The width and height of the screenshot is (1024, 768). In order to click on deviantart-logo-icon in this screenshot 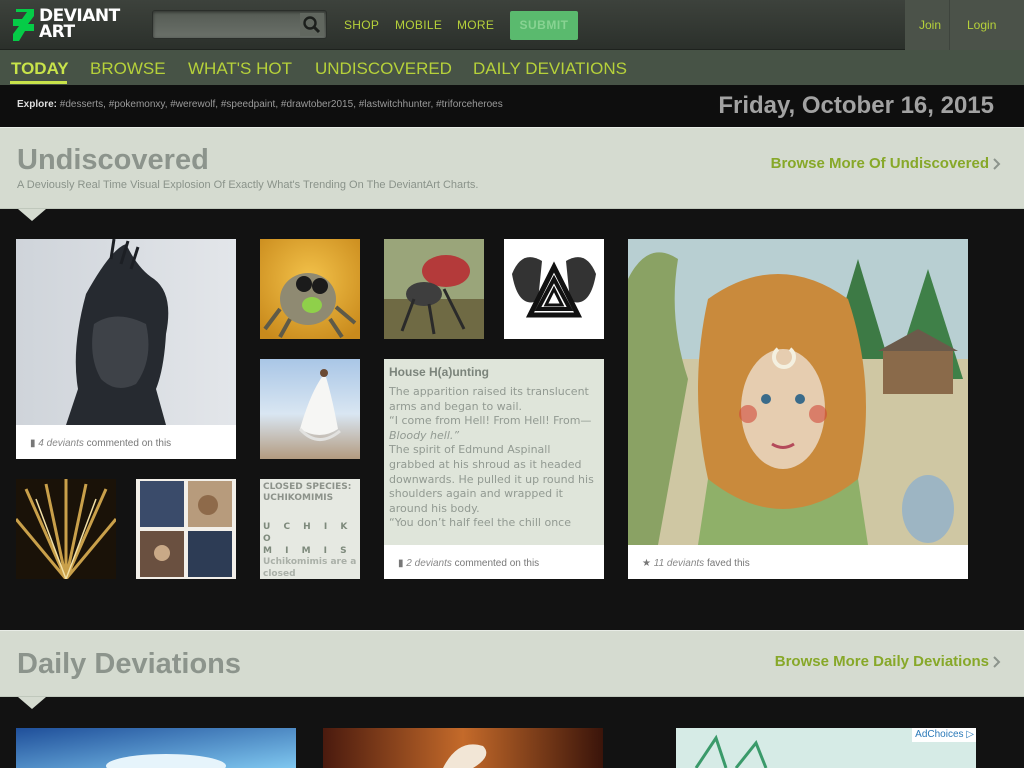, I will do `click(23, 25)`.